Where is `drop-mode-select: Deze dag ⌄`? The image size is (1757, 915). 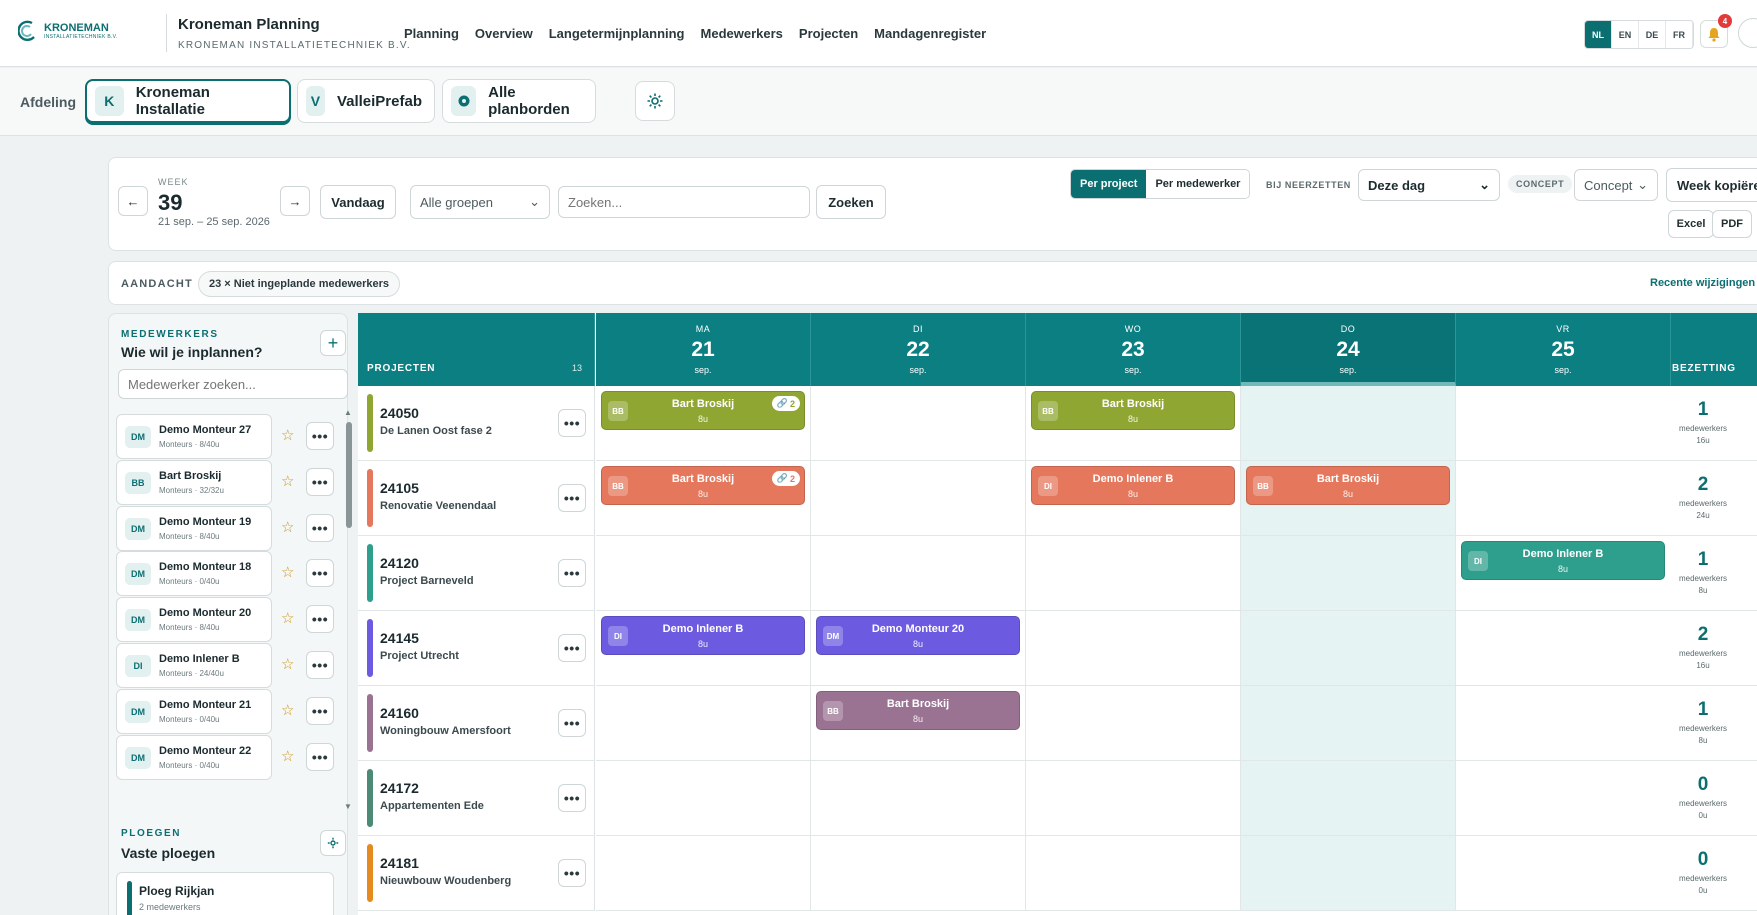 drop-mode-select: Deze dag ⌄ is located at coordinates (1429, 185).